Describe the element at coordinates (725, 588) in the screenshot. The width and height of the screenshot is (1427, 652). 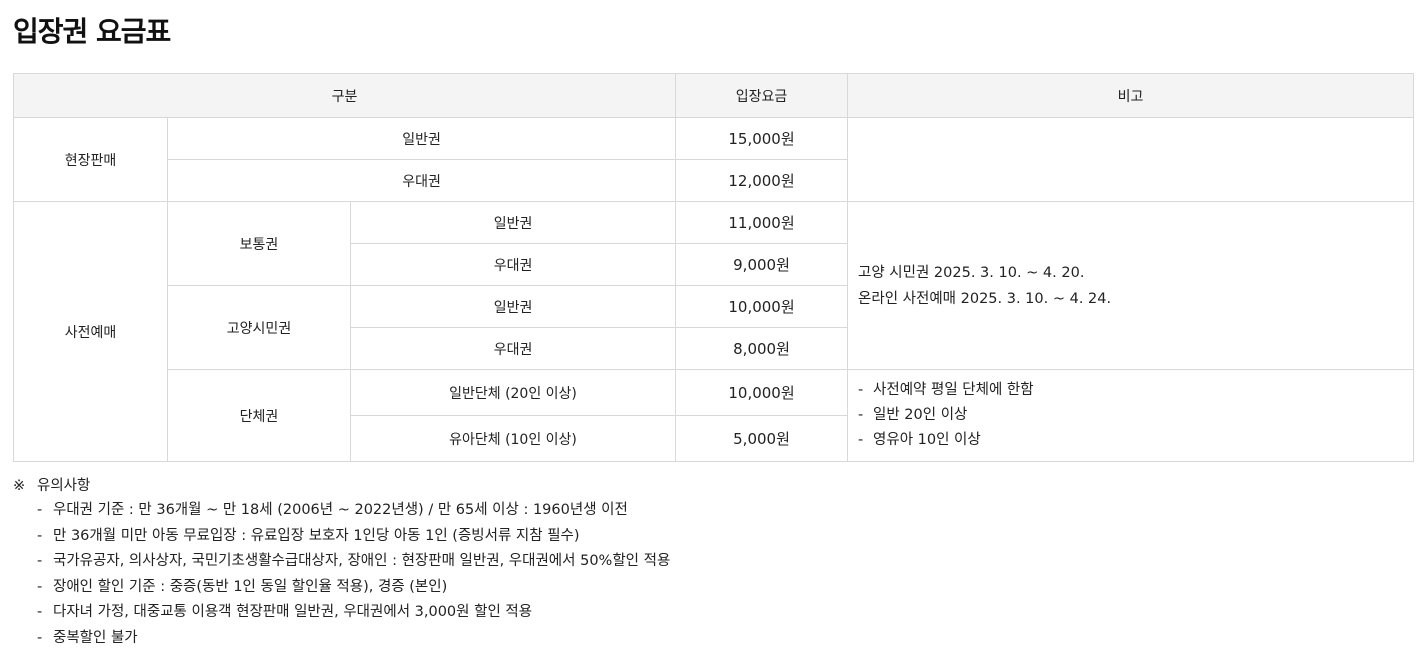
I see `notice-item: 장애인 할인 기준 : 중증(동반 1인 동일 할인율 적용), 경증 (본인)` at that location.